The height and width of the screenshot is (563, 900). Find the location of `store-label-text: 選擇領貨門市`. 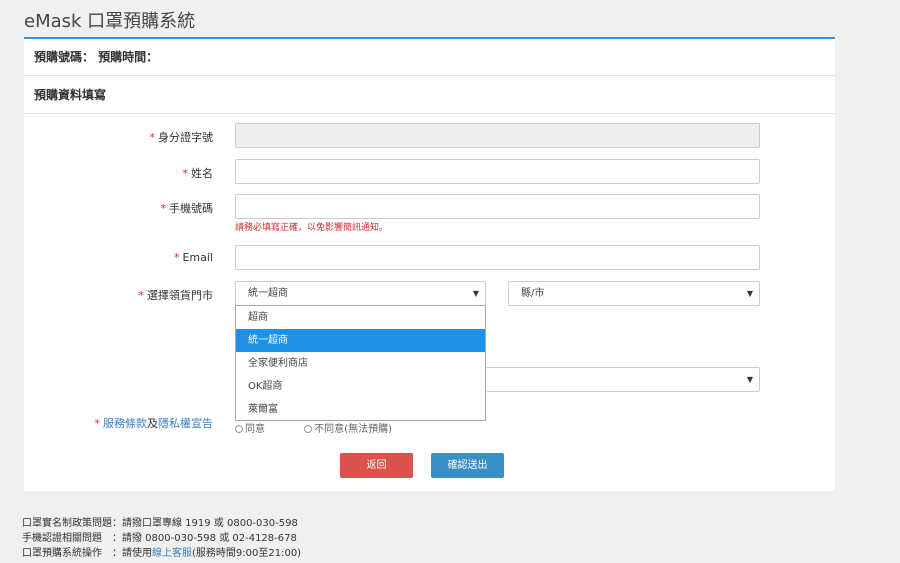

store-label-text: 選擇領貨門市 is located at coordinates (180, 295).